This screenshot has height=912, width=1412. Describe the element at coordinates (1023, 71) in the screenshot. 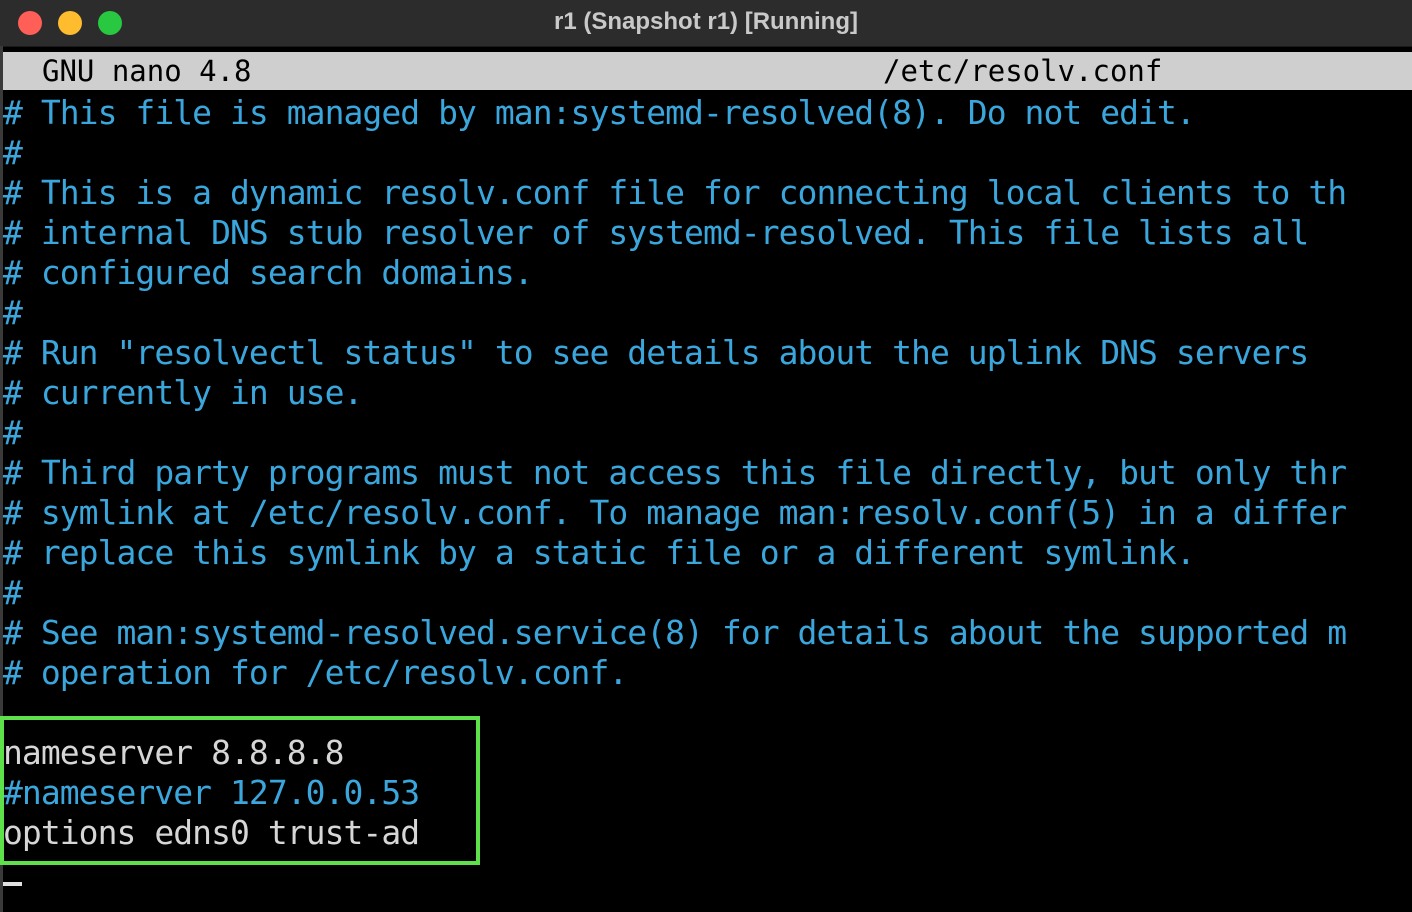

I see `nano-filename: /etc/resolv.conf` at that location.